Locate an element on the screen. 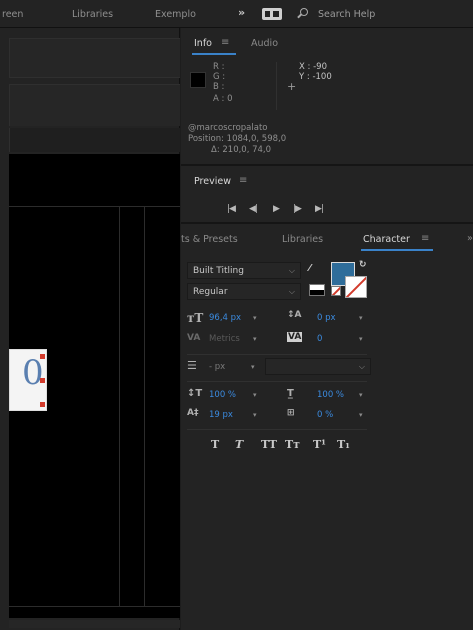  stroke-width-icon: ☰ is located at coordinates (192, 365).